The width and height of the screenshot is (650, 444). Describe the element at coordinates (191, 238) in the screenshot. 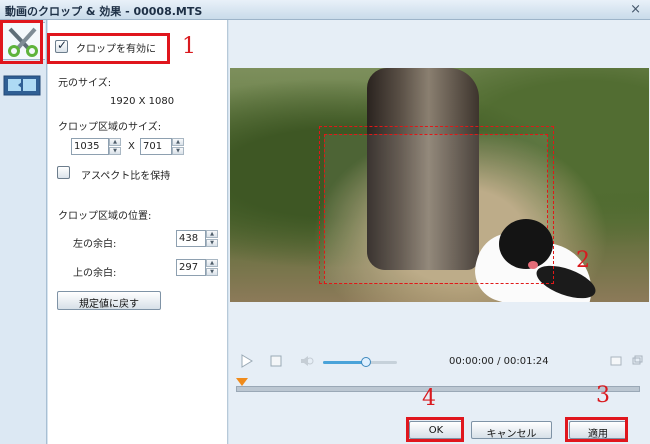

I see `left-margin-field: 438` at that location.